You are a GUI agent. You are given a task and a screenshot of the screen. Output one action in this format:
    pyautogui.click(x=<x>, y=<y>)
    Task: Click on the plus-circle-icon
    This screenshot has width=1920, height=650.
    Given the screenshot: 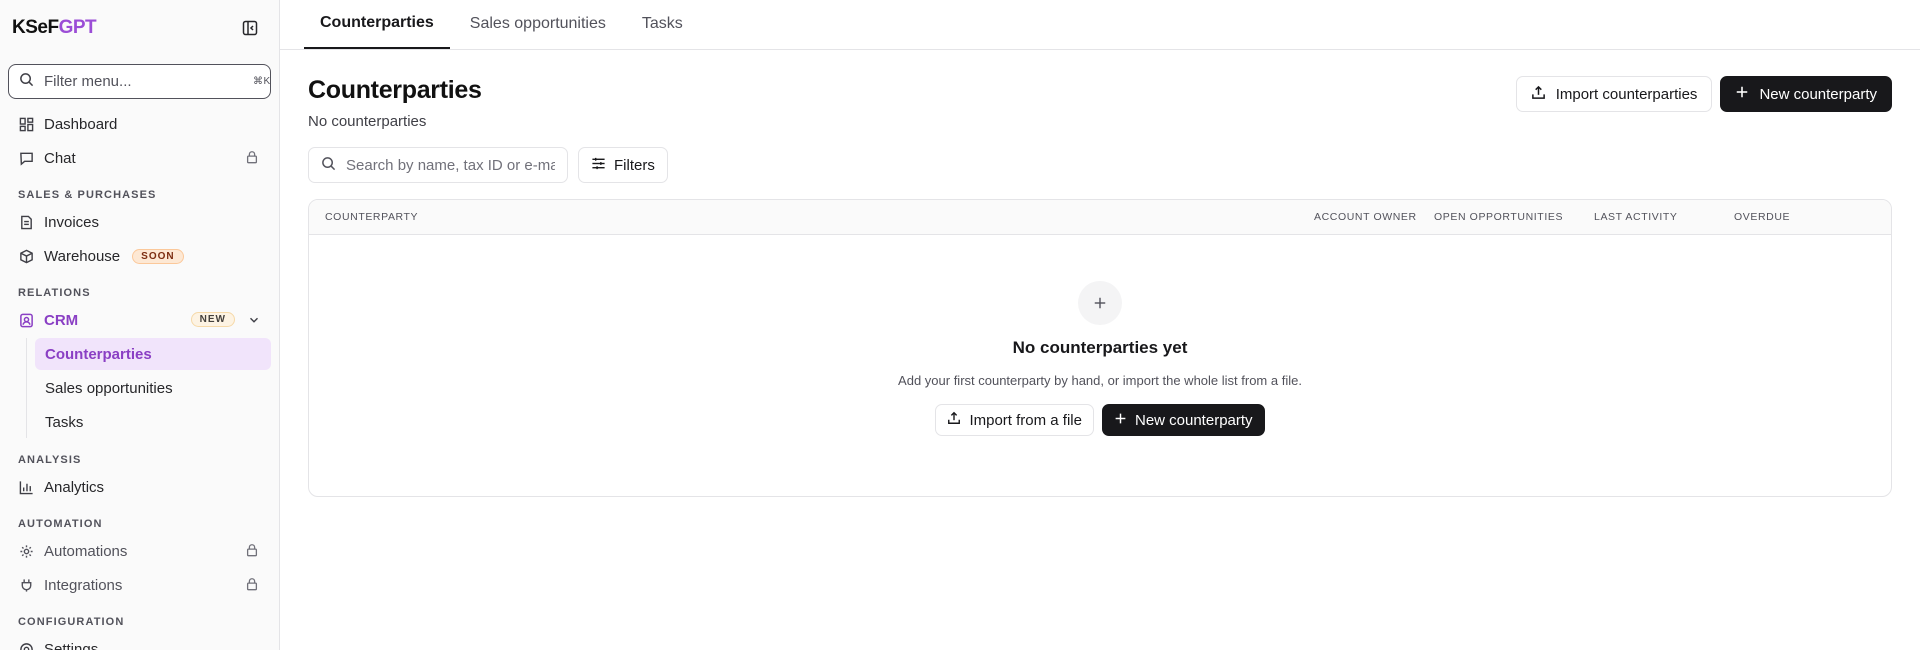 What is the action you would take?
    pyautogui.click(x=1100, y=303)
    